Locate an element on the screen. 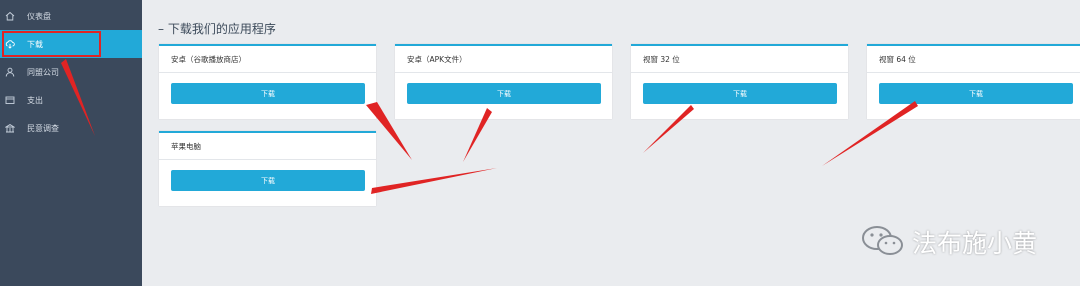 The image size is (1080, 286). watermark: 法布施小黄 is located at coordinates (960, 240).